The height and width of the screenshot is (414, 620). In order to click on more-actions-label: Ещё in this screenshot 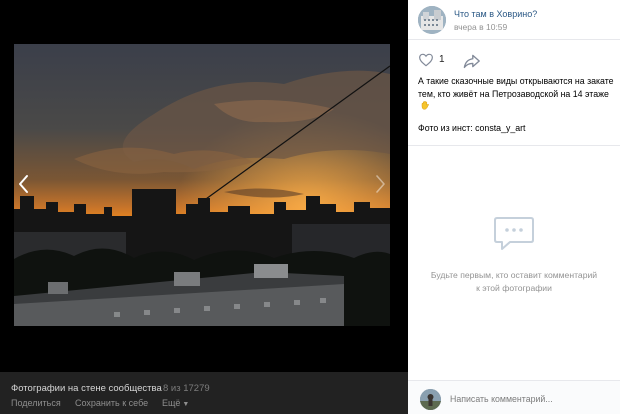, I will do `click(171, 403)`.